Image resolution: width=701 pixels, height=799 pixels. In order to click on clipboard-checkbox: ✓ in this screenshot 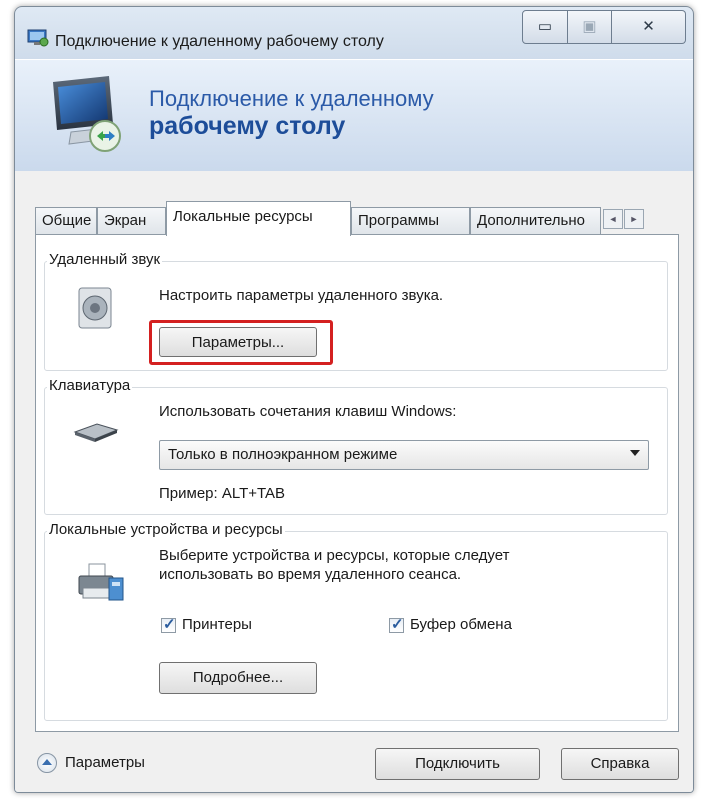, I will do `click(396, 624)`.